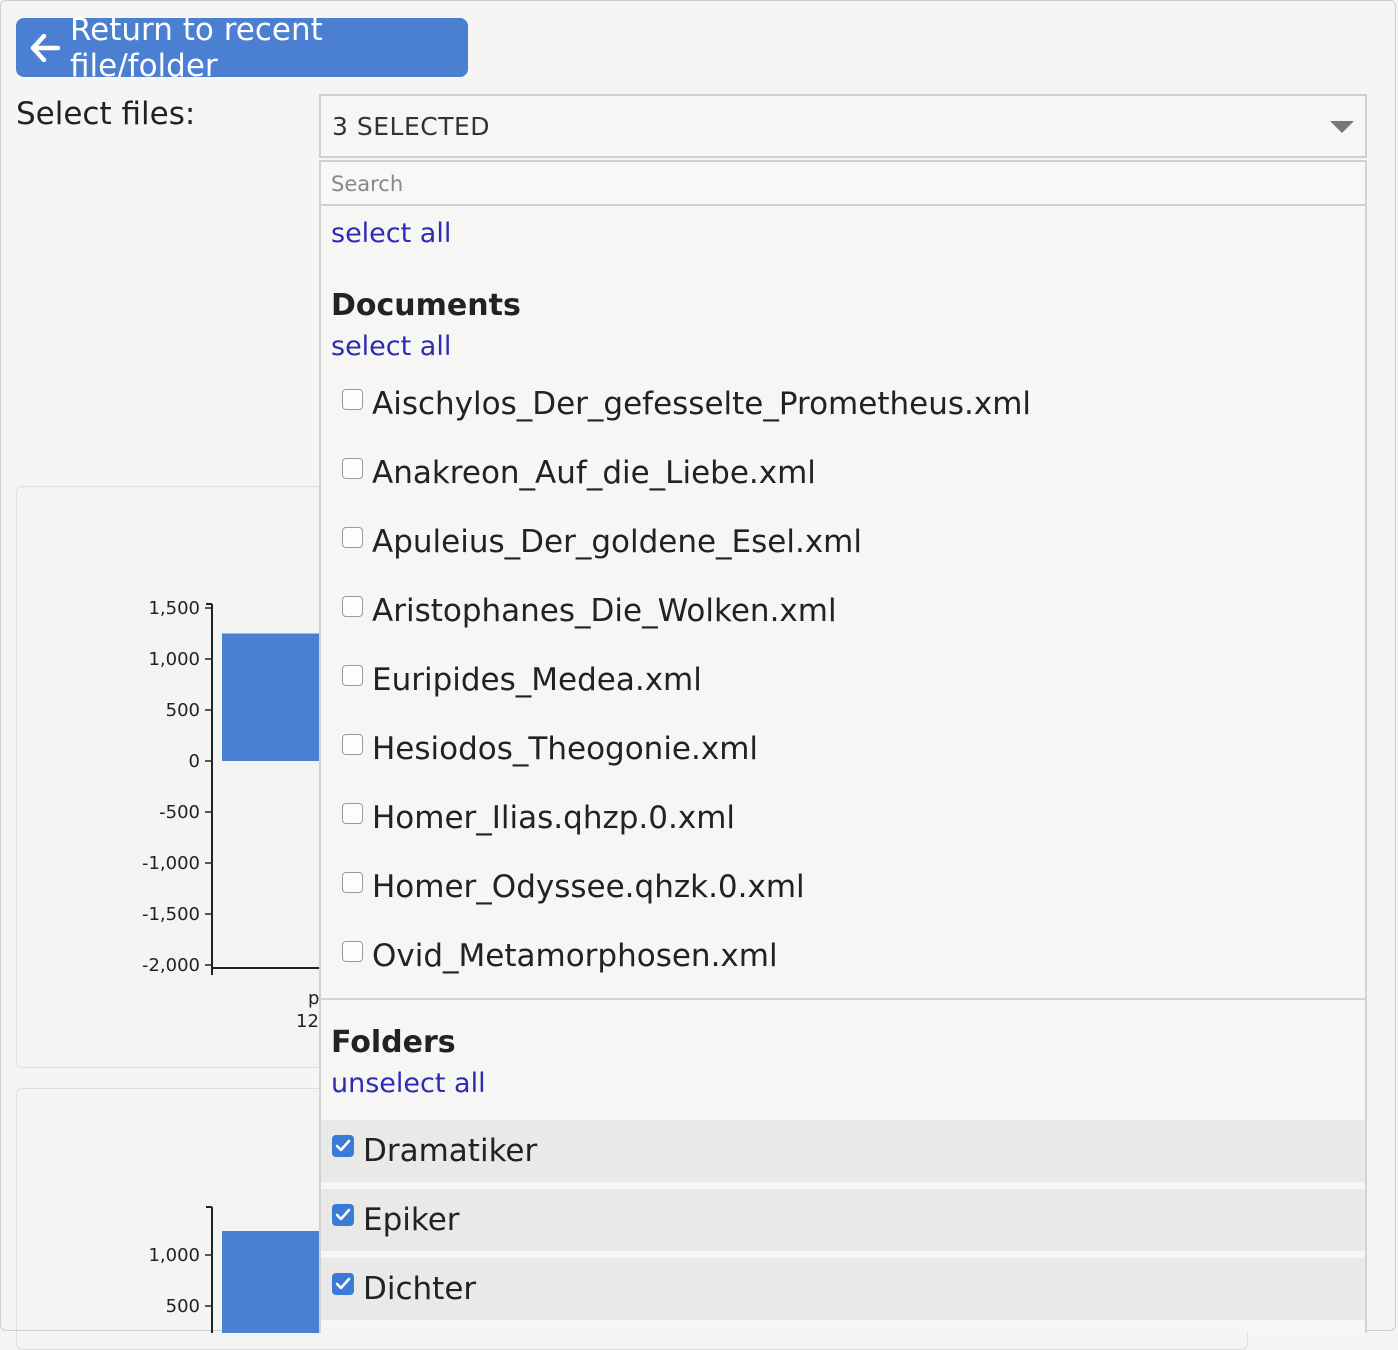  What do you see at coordinates (617, 542) in the screenshot?
I see `document-option-label: Apuleius_Der_goldene_Esel.xml` at bounding box center [617, 542].